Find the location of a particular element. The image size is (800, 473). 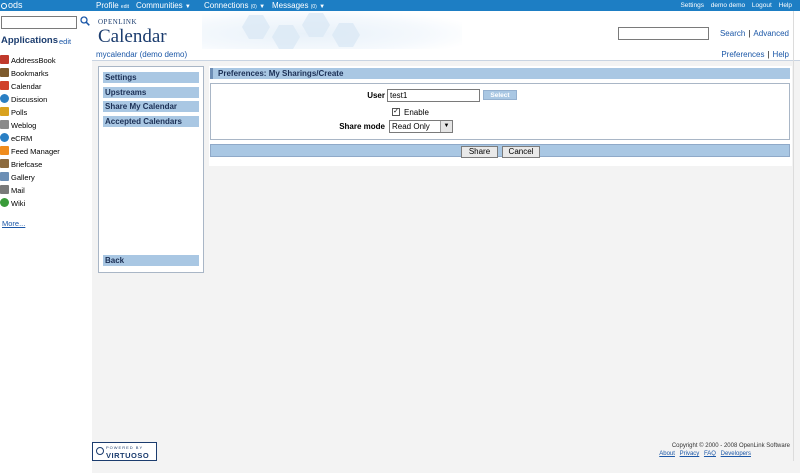

discussion-icon is located at coordinates (4, 98).